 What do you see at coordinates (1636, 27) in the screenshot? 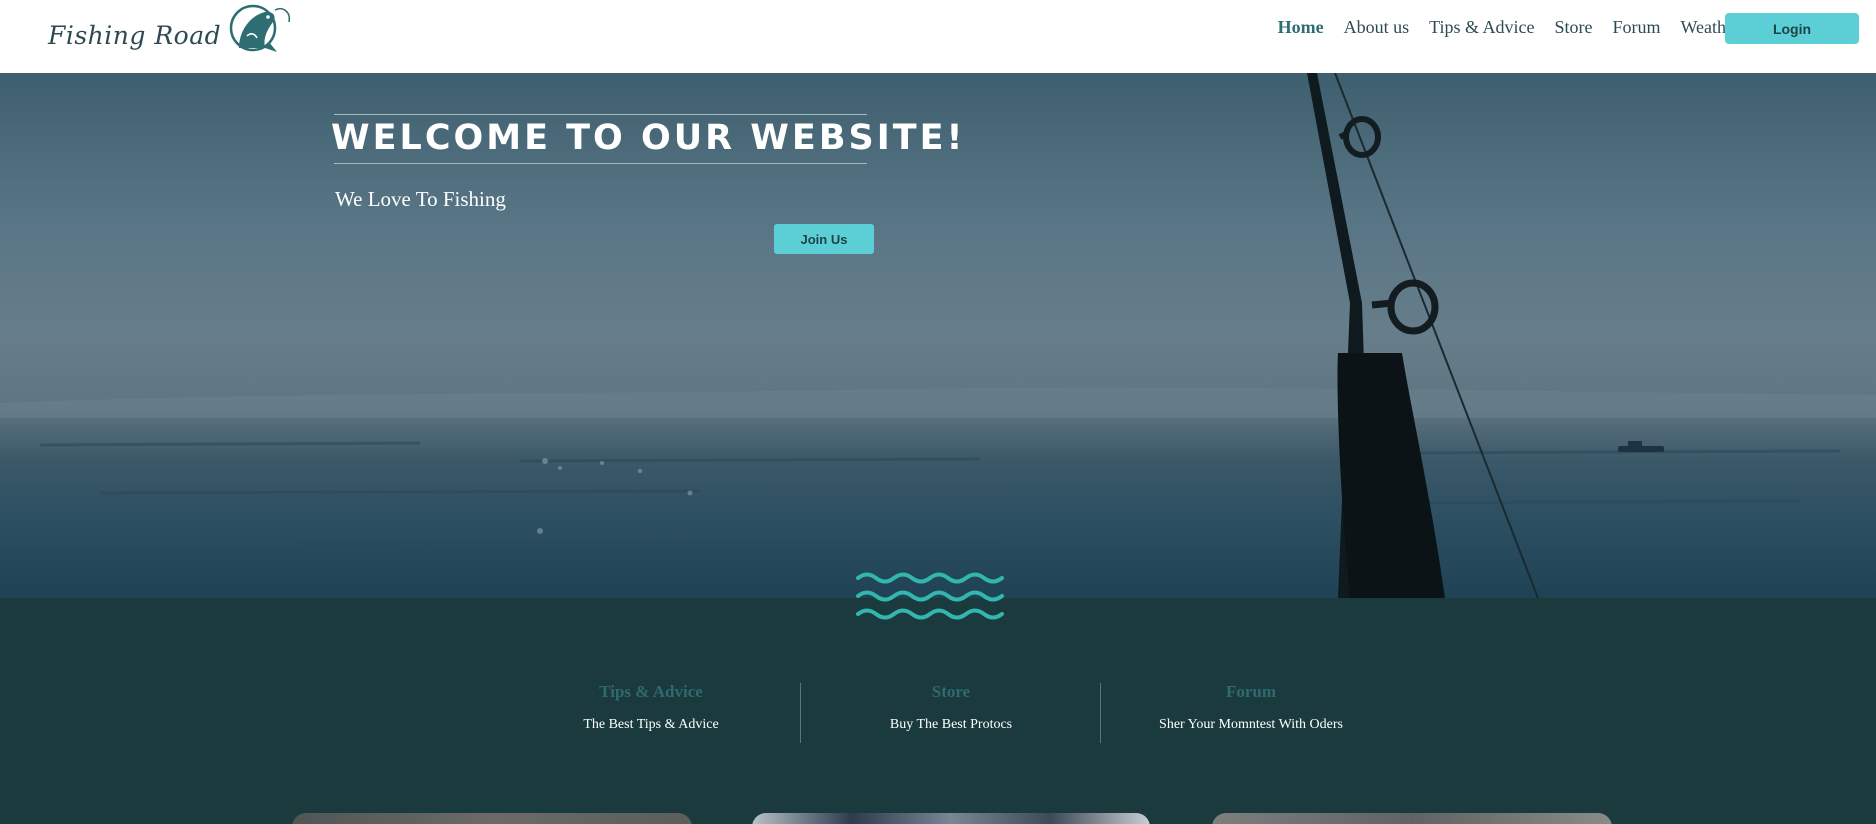
I see `nav-forum: Forum` at bounding box center [1636, 27].